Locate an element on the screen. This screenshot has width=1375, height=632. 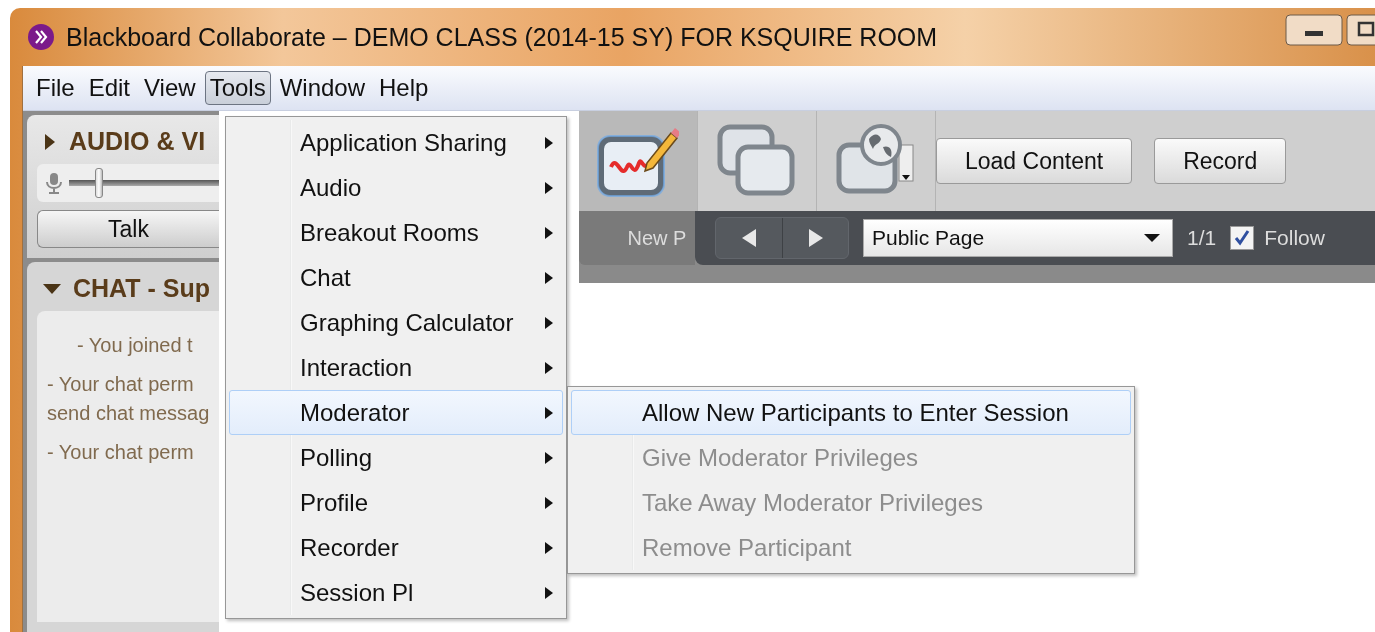
window-controls-icon is located at coordinates (1330, 30).